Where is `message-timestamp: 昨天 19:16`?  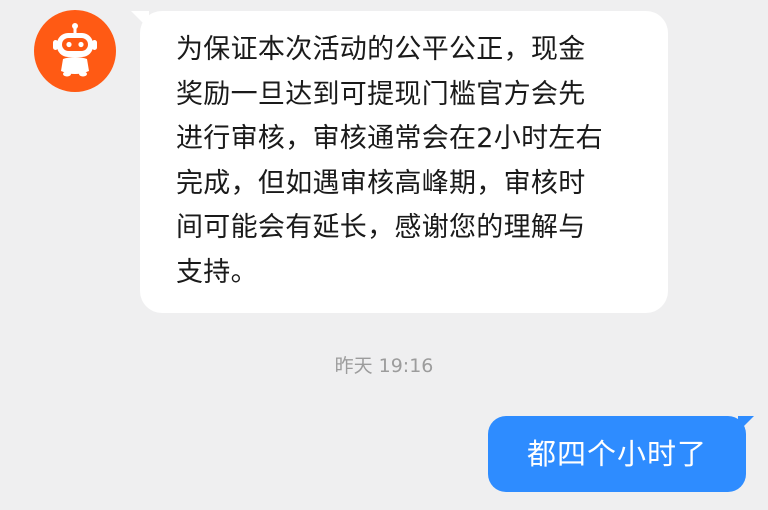
message-timestamp: 昨天 19:16 is located at coordinates (384, 366).